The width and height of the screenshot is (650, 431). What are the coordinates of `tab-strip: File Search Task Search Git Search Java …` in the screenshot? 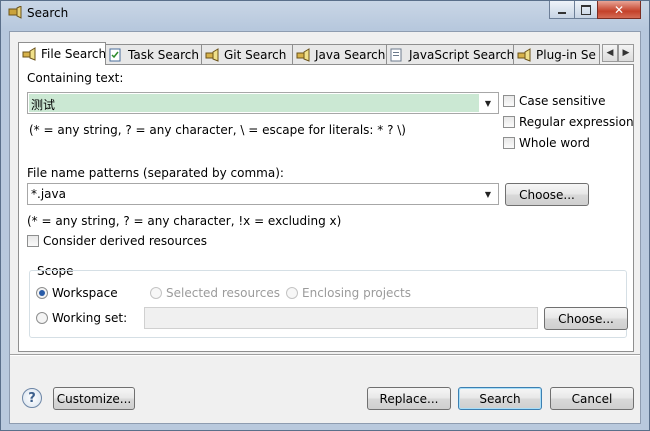 It's located at (327, 53).